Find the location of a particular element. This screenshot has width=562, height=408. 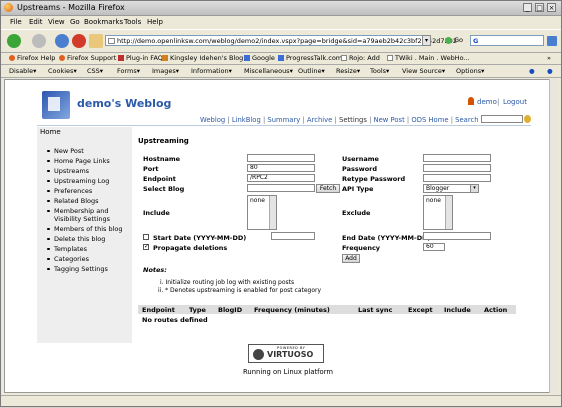

user-link: demo is located at coordinates (487, 102).